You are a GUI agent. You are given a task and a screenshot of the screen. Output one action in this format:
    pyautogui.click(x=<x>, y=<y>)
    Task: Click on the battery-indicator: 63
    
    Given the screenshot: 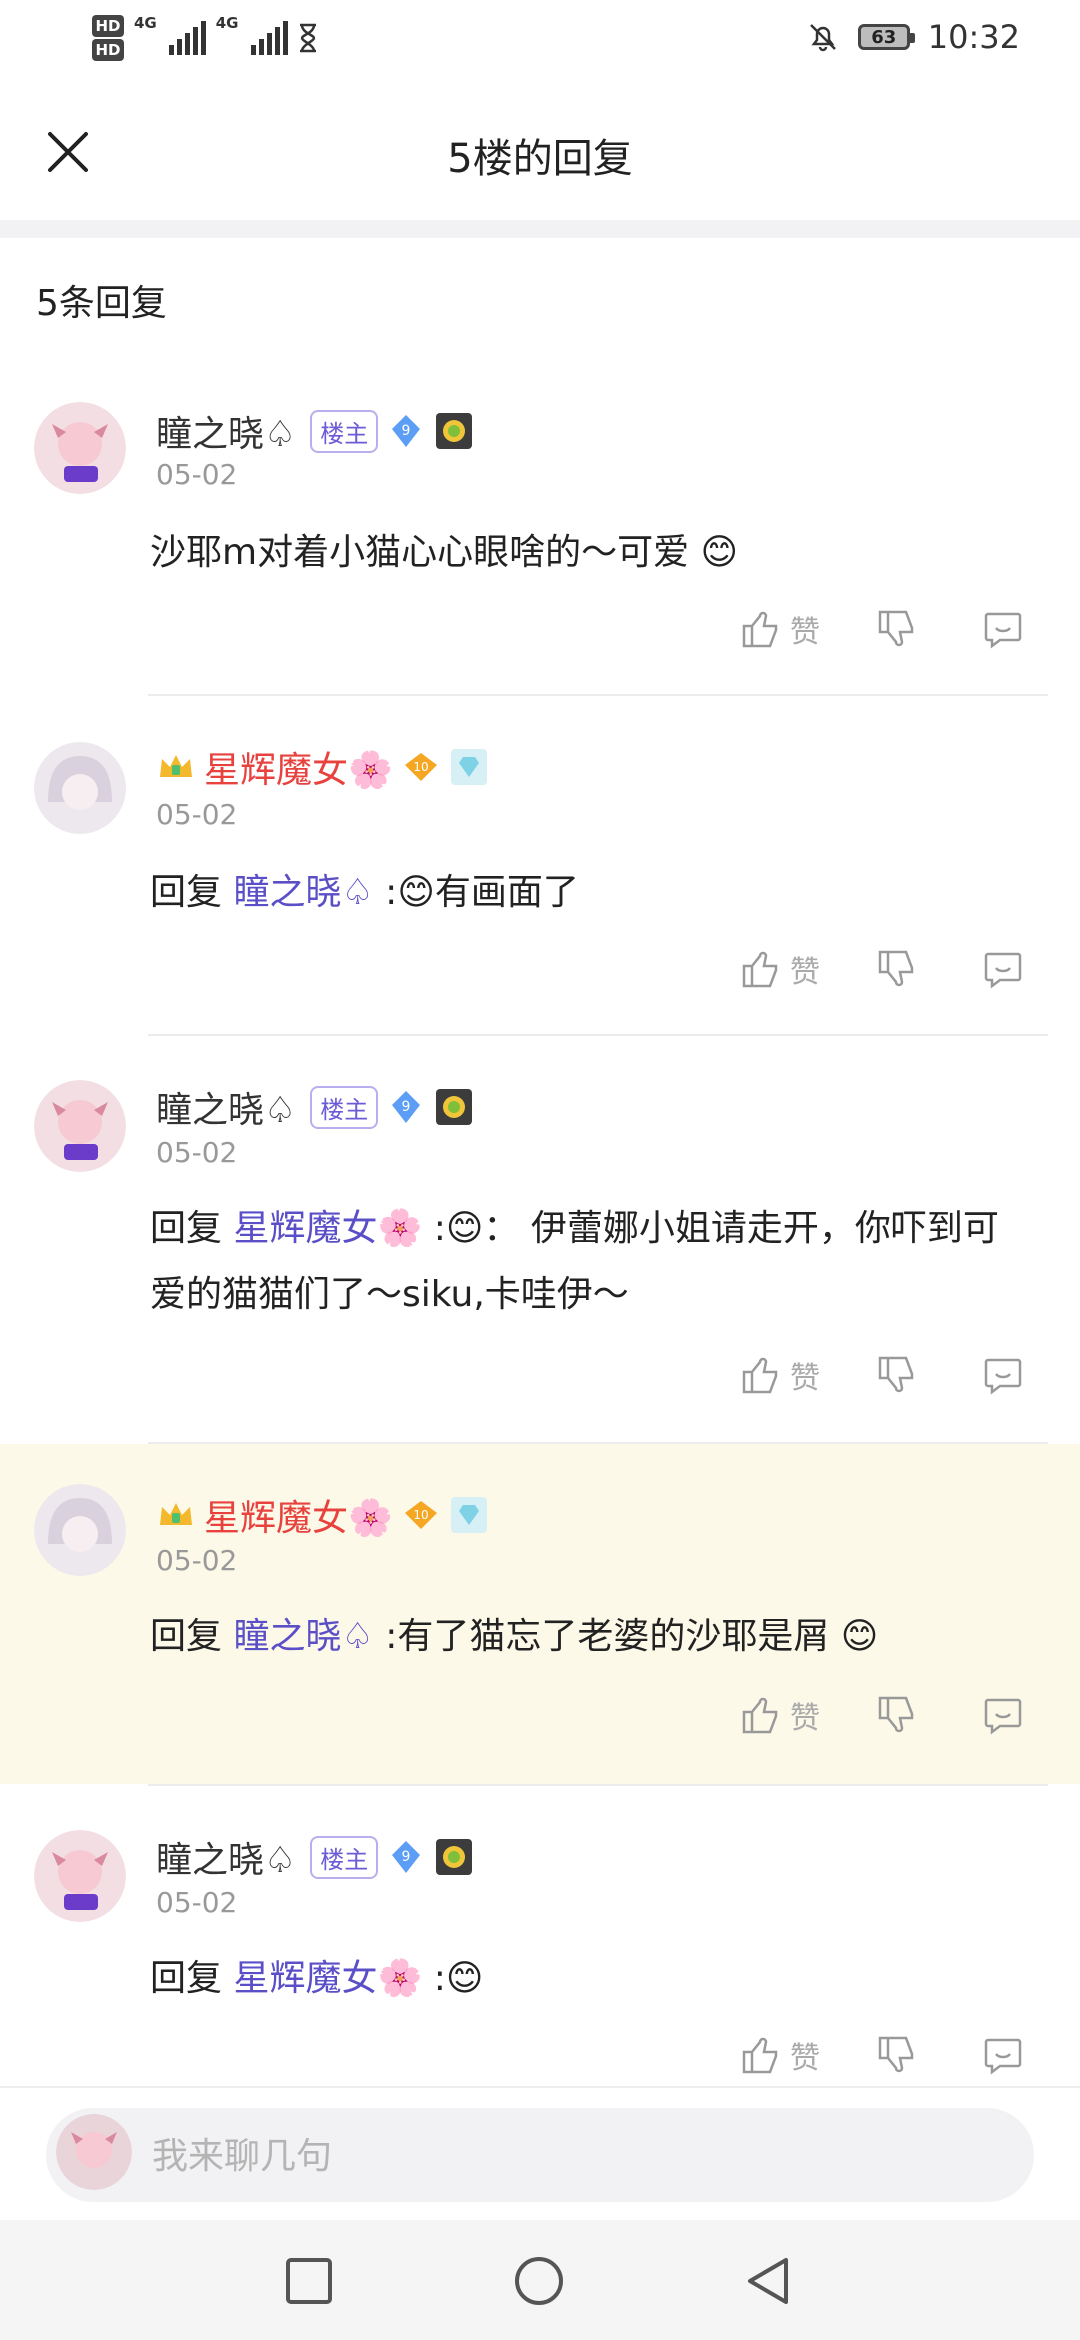 What is the action you would take?
    pyautogui.click(x=886, y=37)
    